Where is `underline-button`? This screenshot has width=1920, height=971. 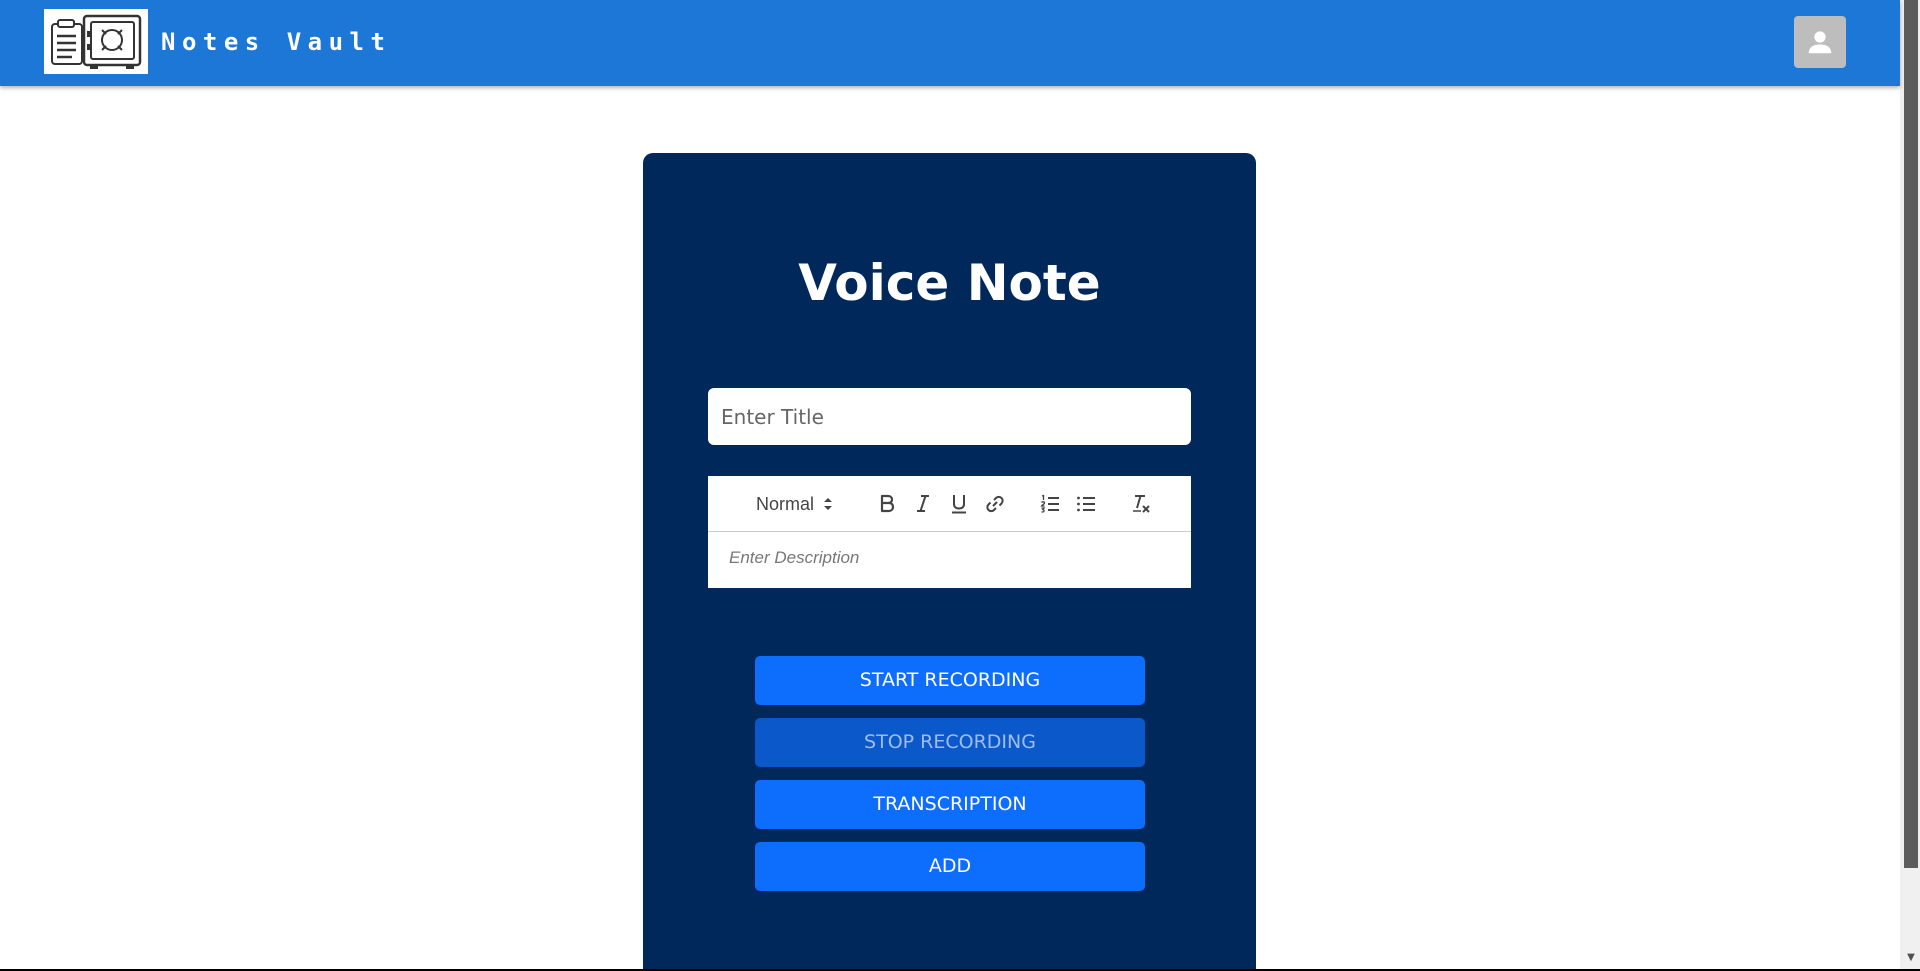
underline-button is located at coordinates (959, 504).